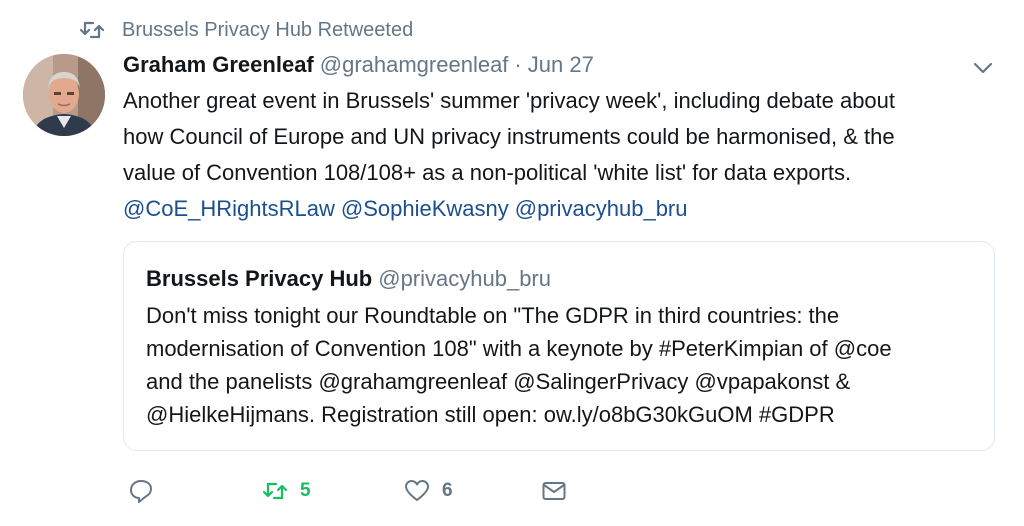 Image resolution: width=1024 pixels, height=526 pixels. I want to click on heart-icon, so click(417, 490).